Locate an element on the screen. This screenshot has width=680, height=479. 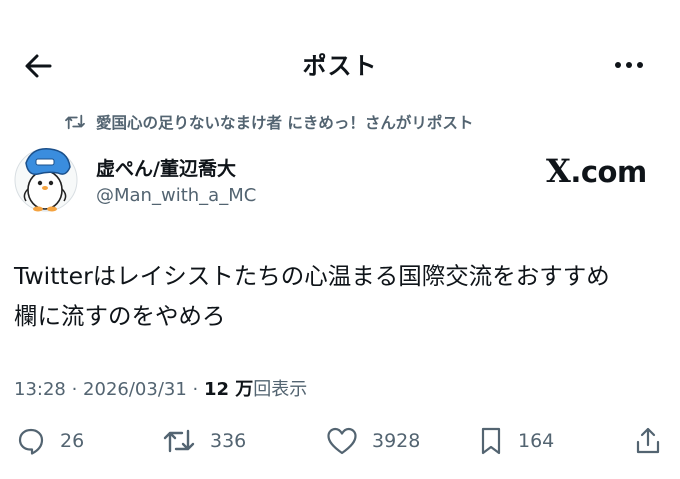
x-logo-icon: X is located at coordinates (558, 171).